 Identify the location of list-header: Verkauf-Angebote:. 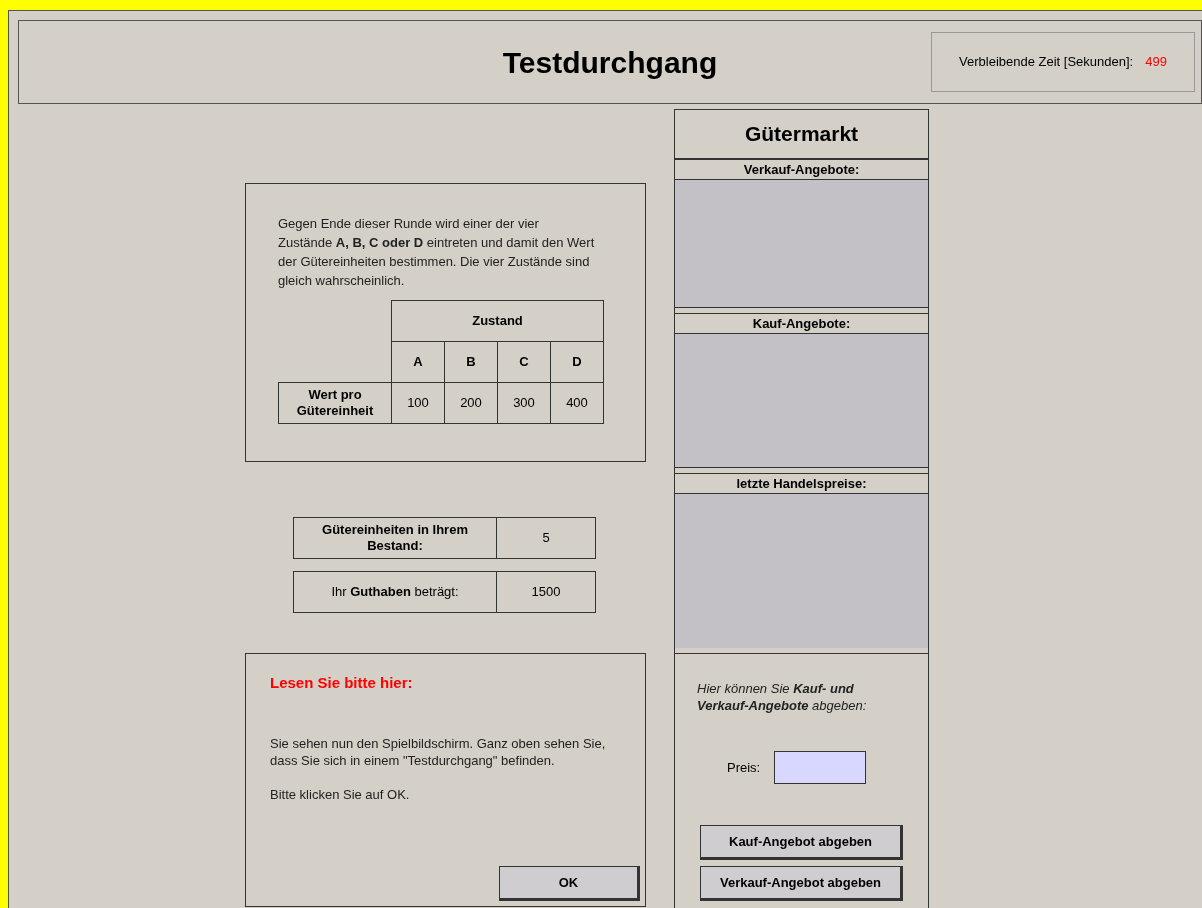
(801, 169).